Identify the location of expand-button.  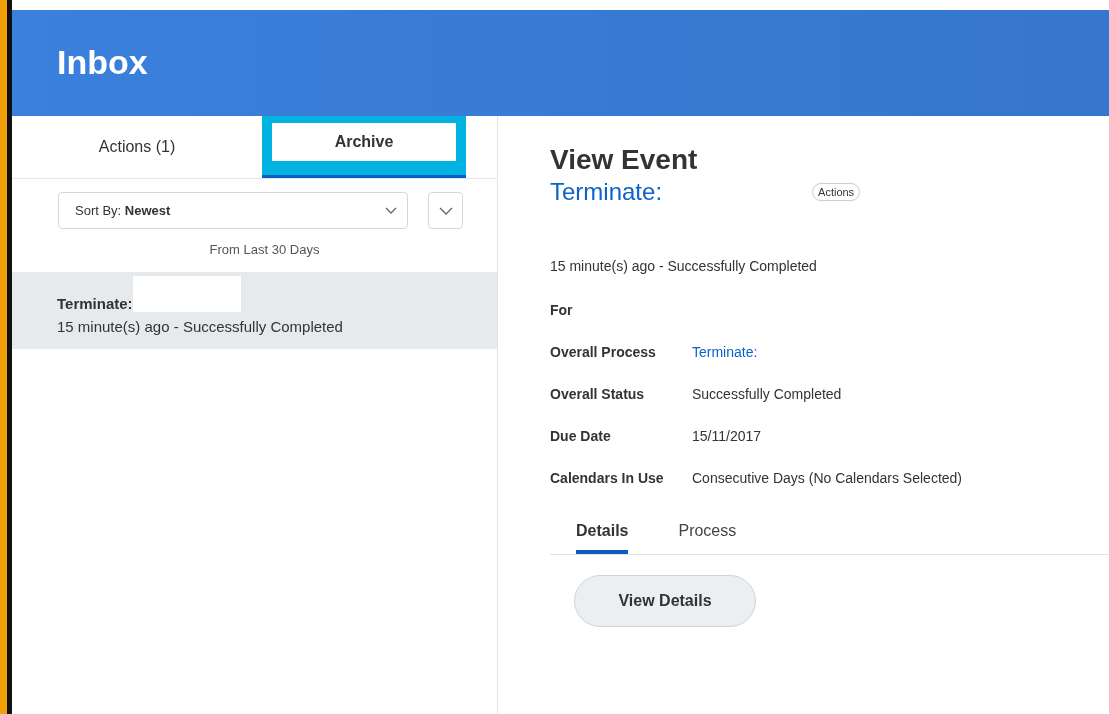
(445, 210).